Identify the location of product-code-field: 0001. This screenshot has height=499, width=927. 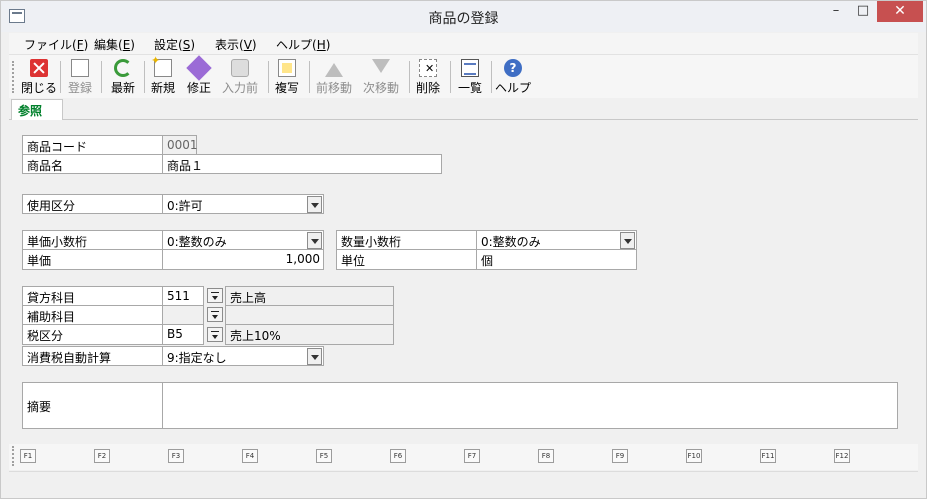
(180, 145).